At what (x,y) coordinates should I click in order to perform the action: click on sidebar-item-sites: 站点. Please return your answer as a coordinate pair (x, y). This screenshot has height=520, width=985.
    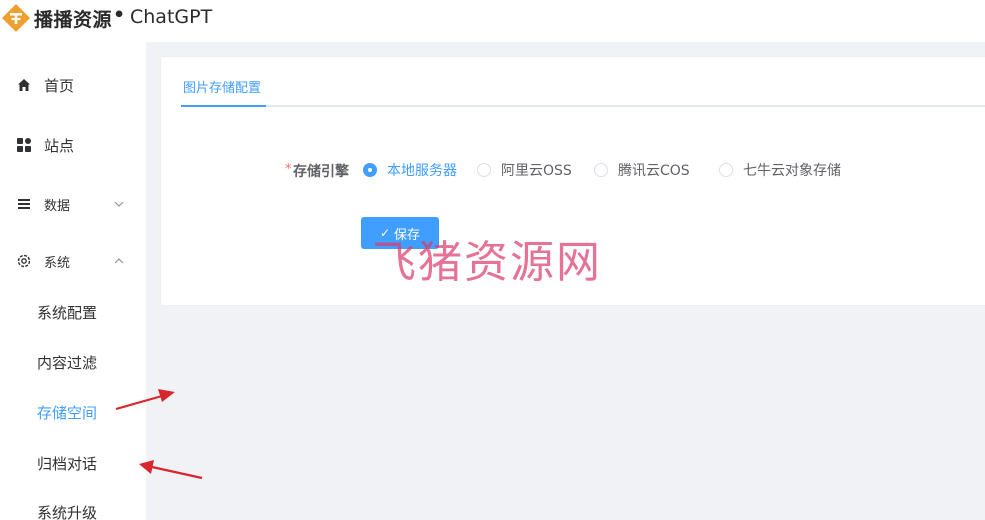
    Looking at the image, I should click on (73, 145).